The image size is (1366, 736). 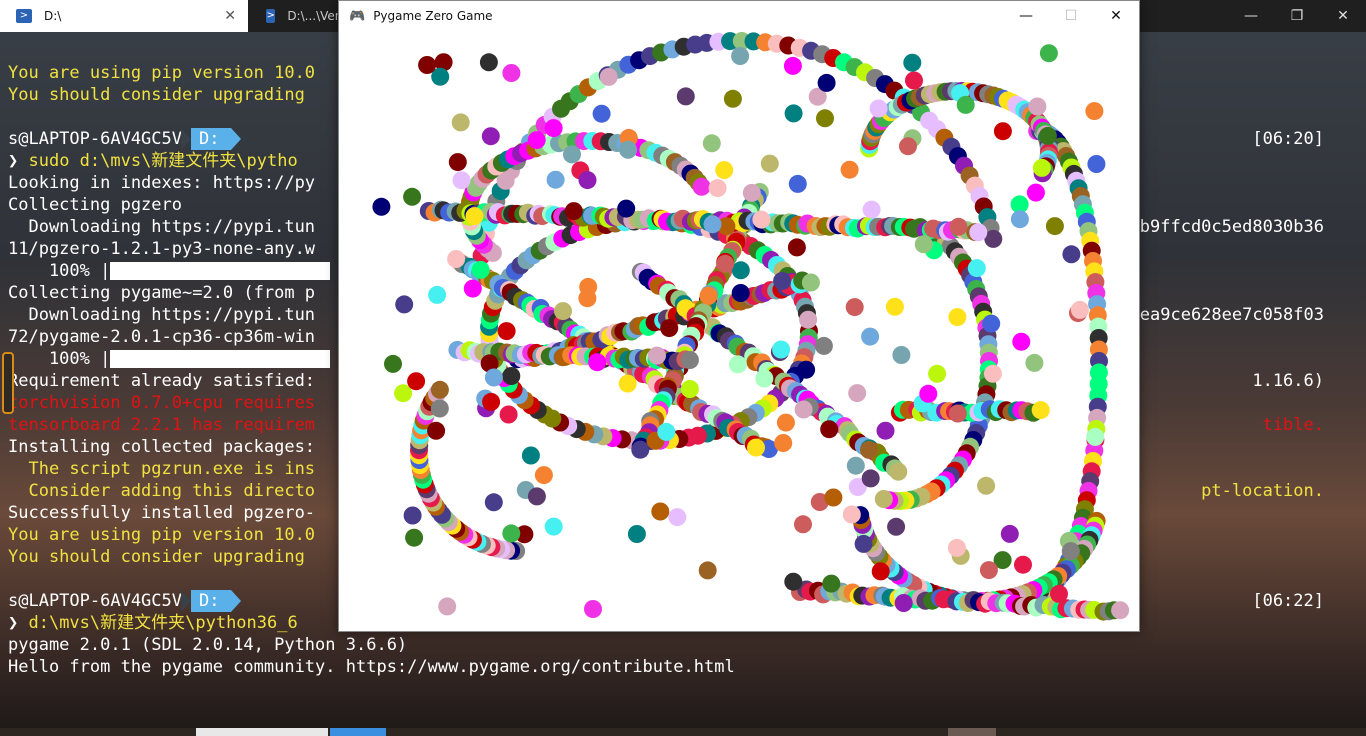 What do you see at coordinates (161, 403) in the screenshot?
I see `line-text: torchvision 0.7.0+cpu requires` at bounding box center [161, 403].